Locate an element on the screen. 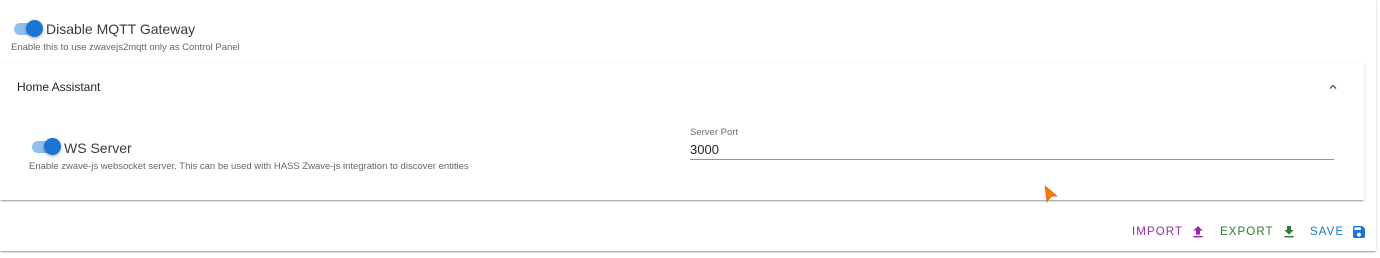 This screenshot has height=258, width=1380. ws-server-switch is located at coordinates (45, 147).